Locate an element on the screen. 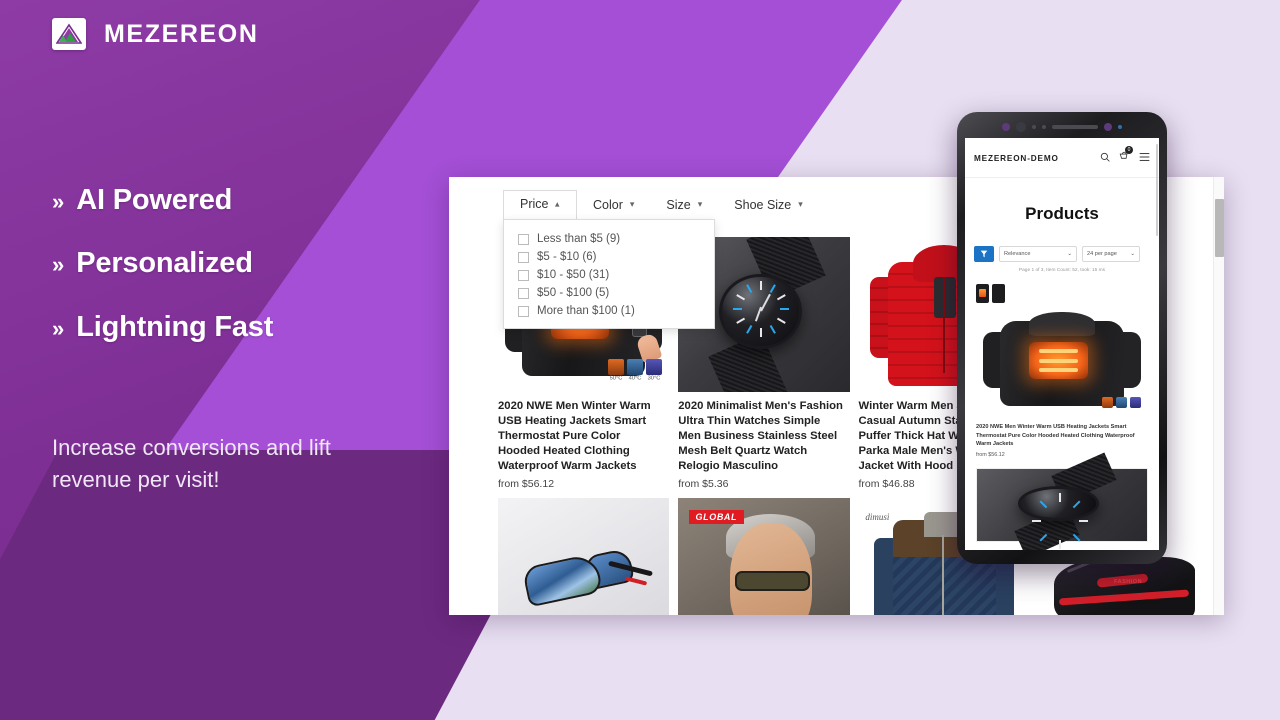  phone-app-header: MEZEREON-DEMO 0 is located at coordinates (1062, 158).